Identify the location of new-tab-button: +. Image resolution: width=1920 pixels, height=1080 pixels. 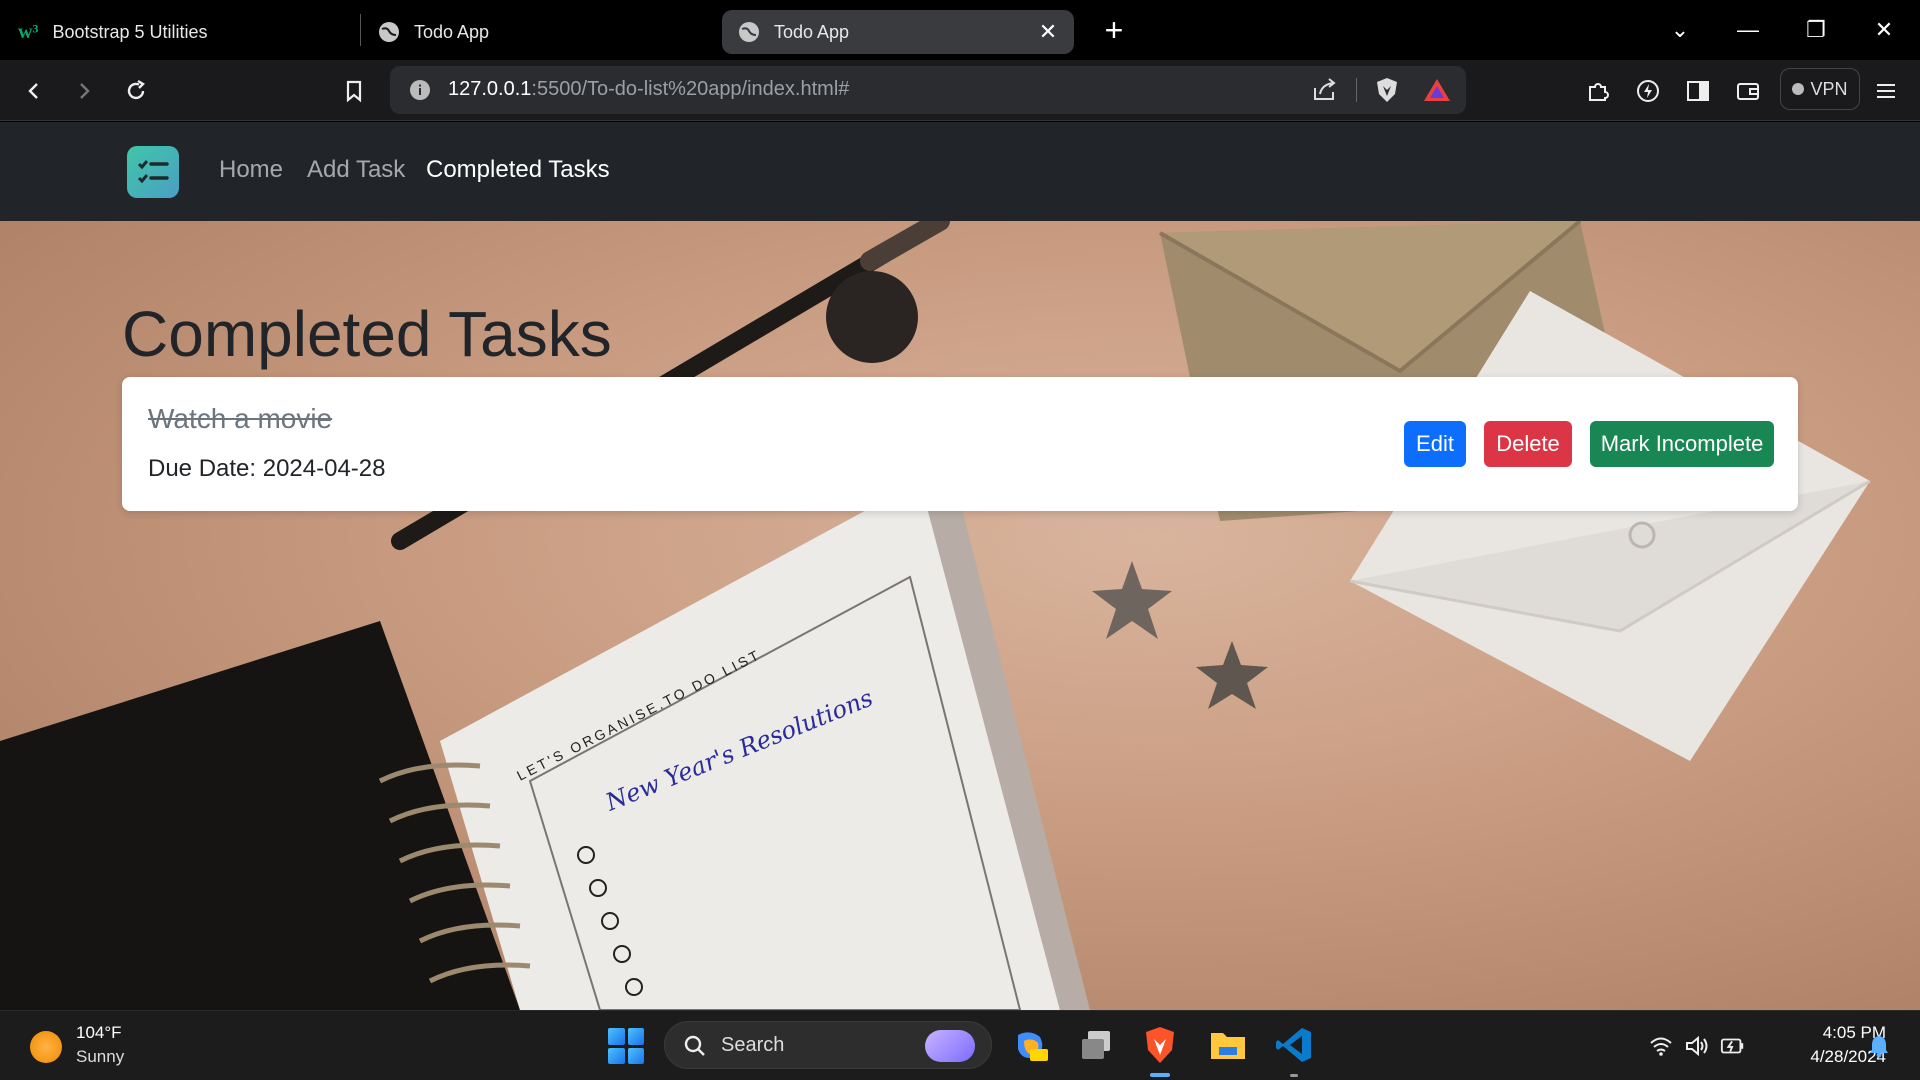
(1114, 30).